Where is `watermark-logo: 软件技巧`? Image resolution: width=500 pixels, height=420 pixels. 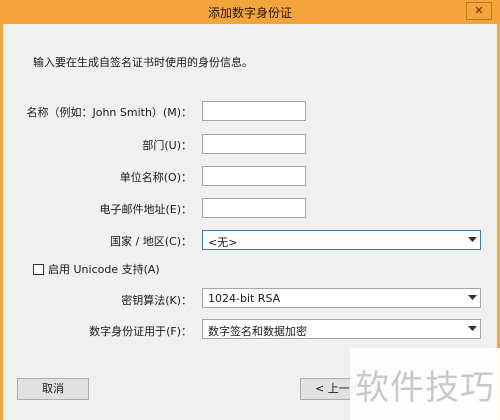
watermark-logo: 软件技巧 is located at coordinates (425, 388).